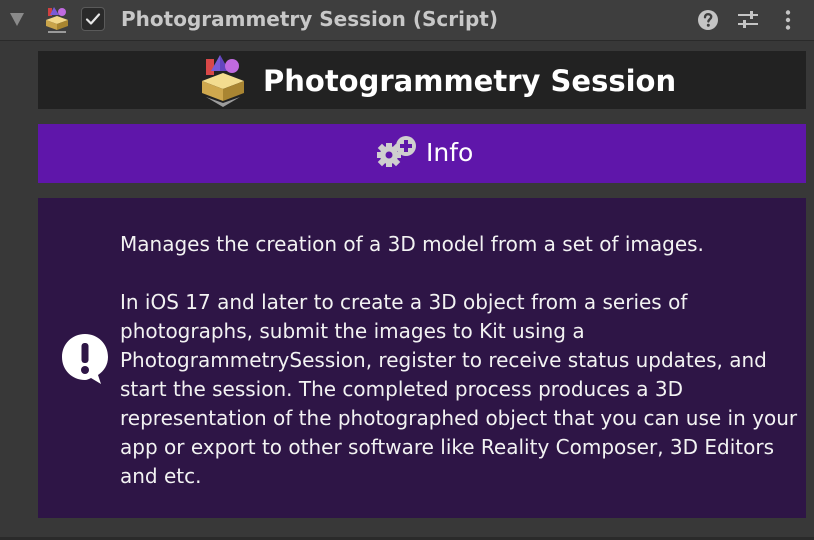  Describe the element at coordinates (422, 153) in the screenshot. I see `info-button: Info` at that location.